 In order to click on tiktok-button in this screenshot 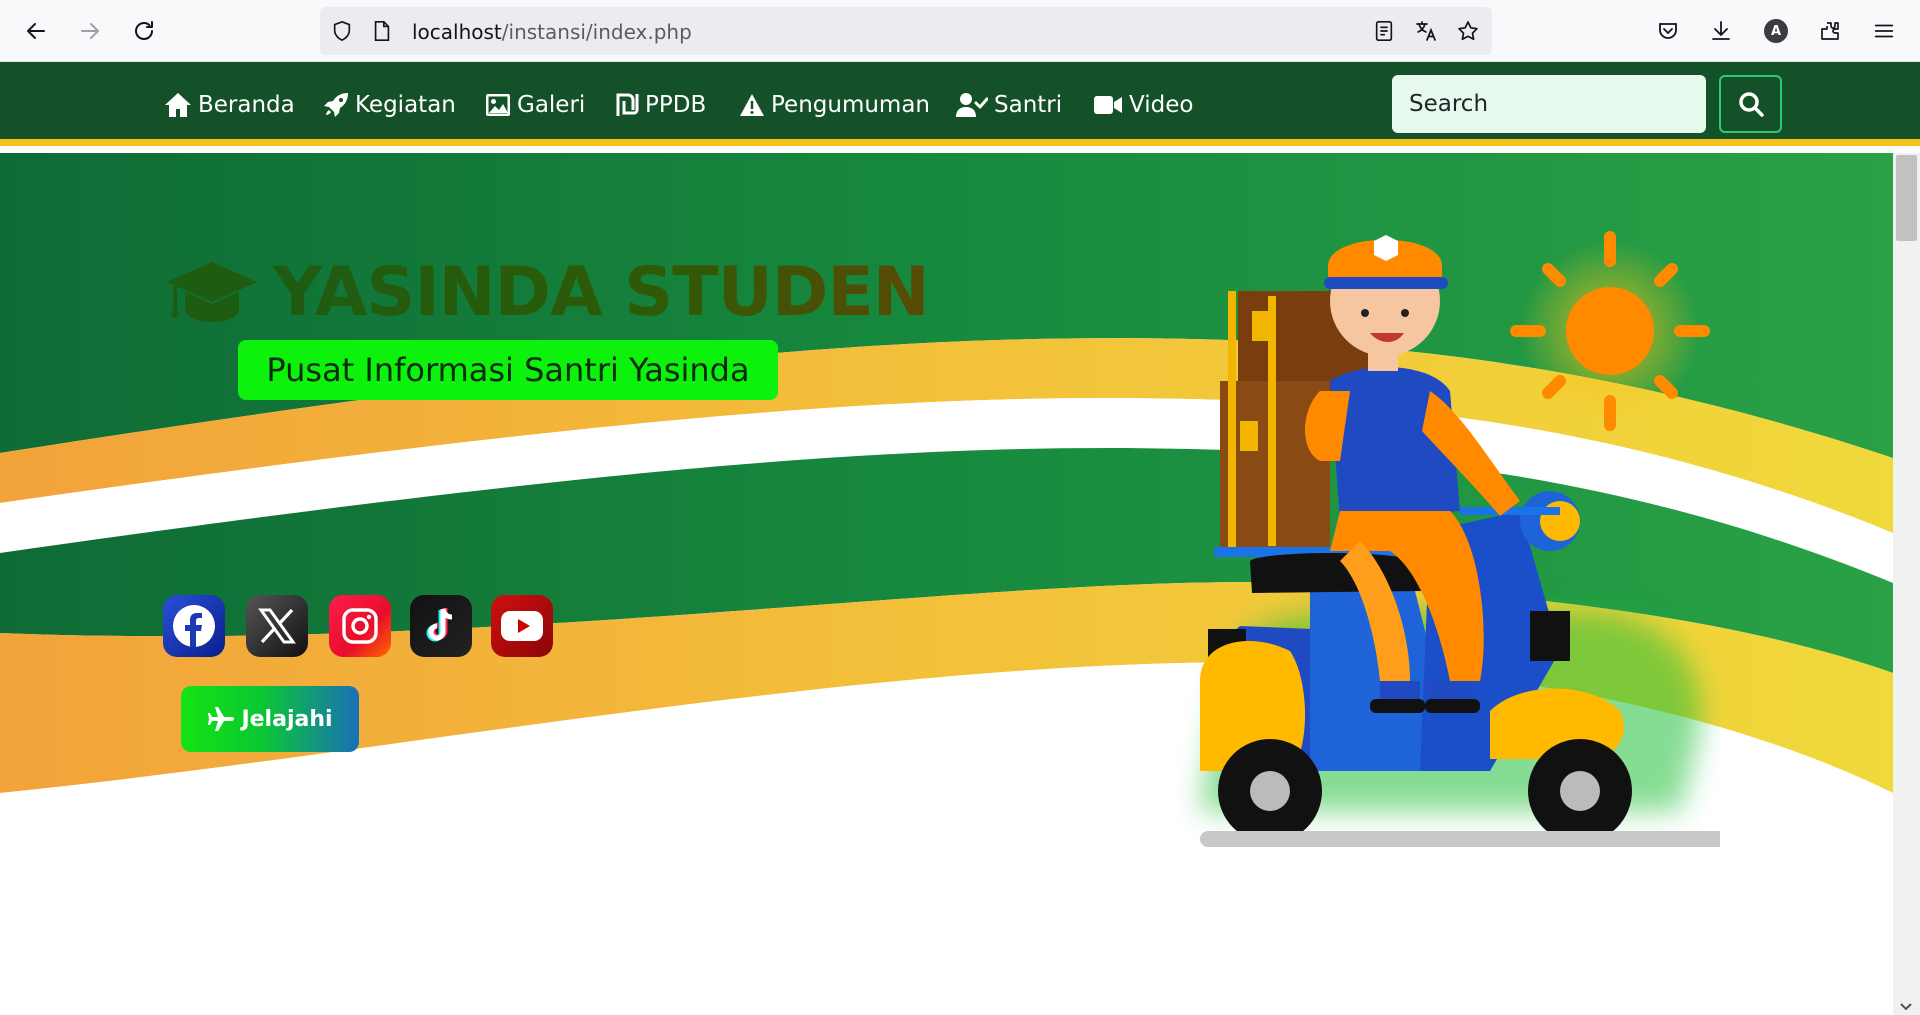, I will do `click(441, 626)`.